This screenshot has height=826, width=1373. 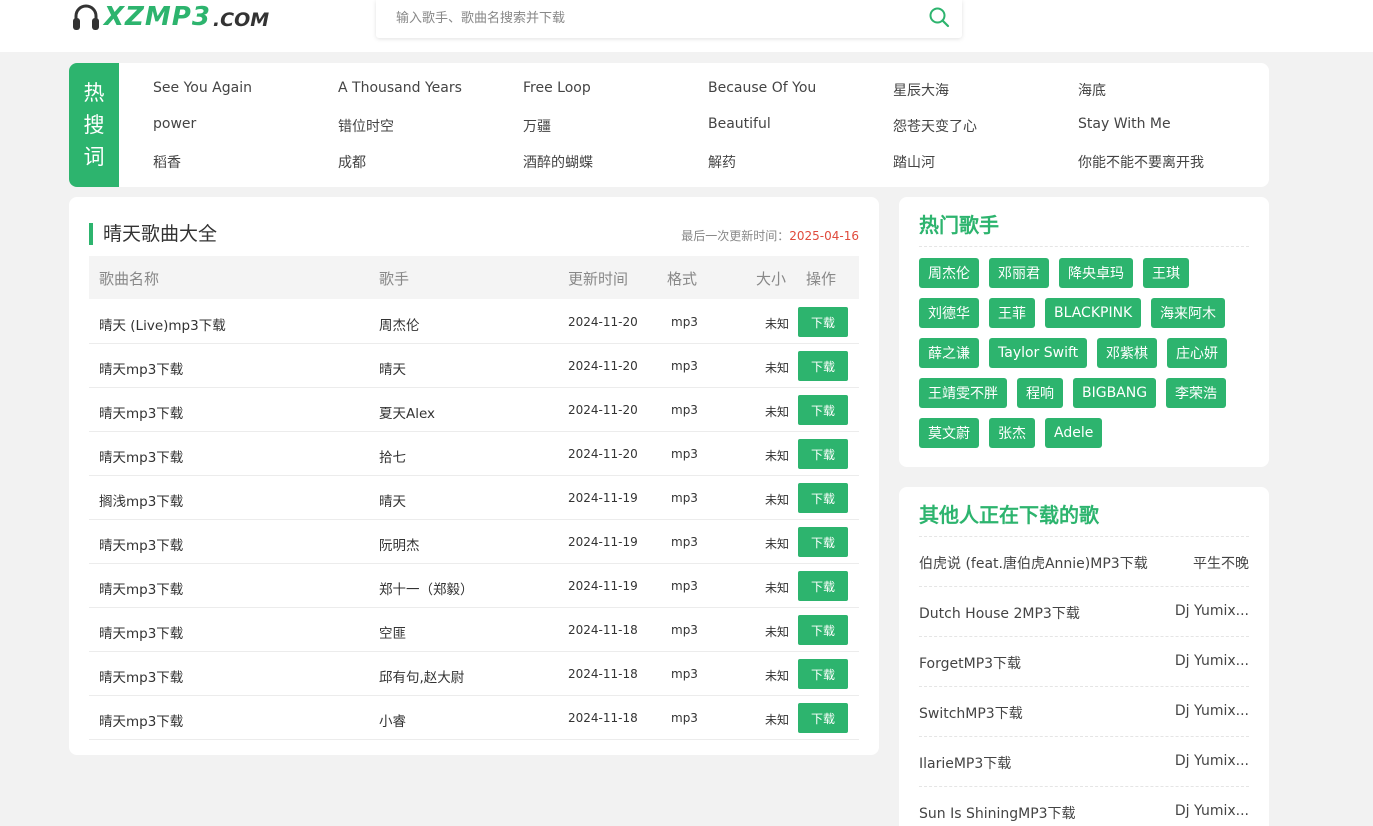 What do you see at coordinates (935, 126) in the screenshot?
I see `hot-search-item: 怨苍天变了心` at bounding box center [935, 126].